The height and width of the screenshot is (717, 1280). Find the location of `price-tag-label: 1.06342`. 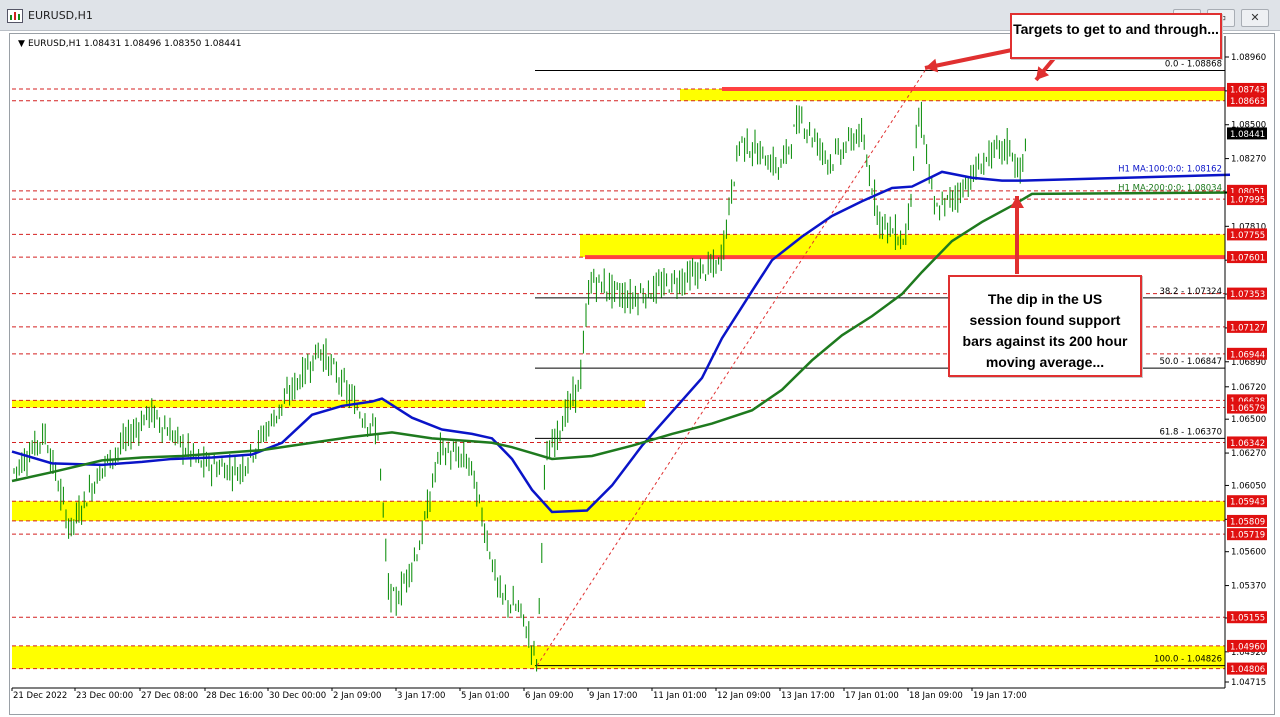

price-tag-label: 1.06342 is located at coordinates (1247, 444).